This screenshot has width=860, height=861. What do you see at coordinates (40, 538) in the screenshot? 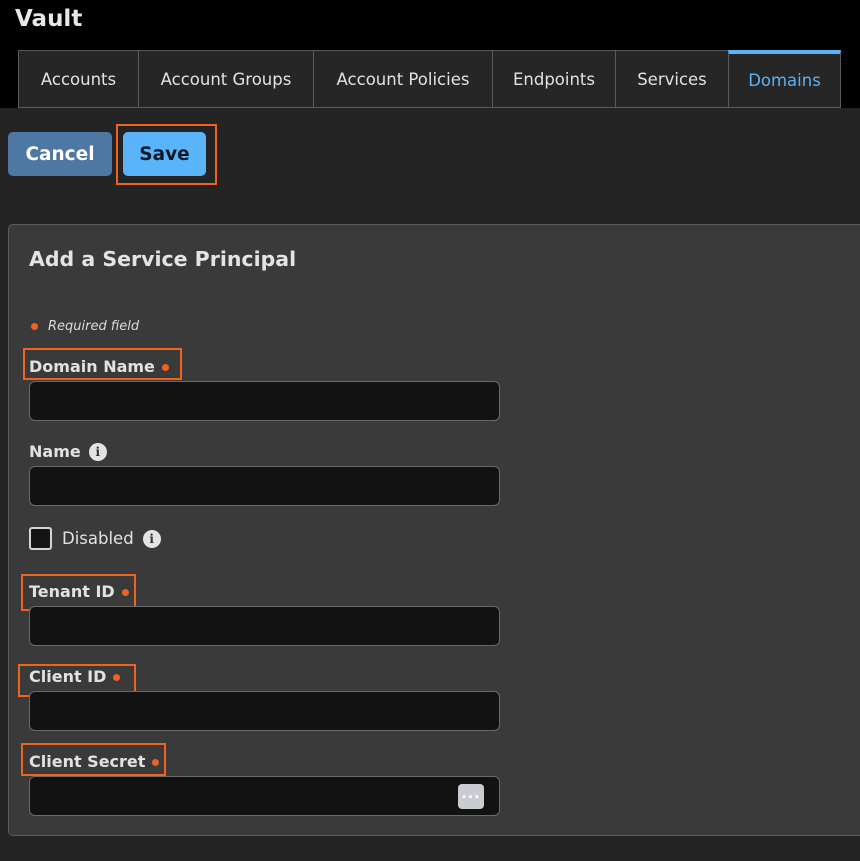
I see `disabled-checkbox` at bounding box center [40, 538].